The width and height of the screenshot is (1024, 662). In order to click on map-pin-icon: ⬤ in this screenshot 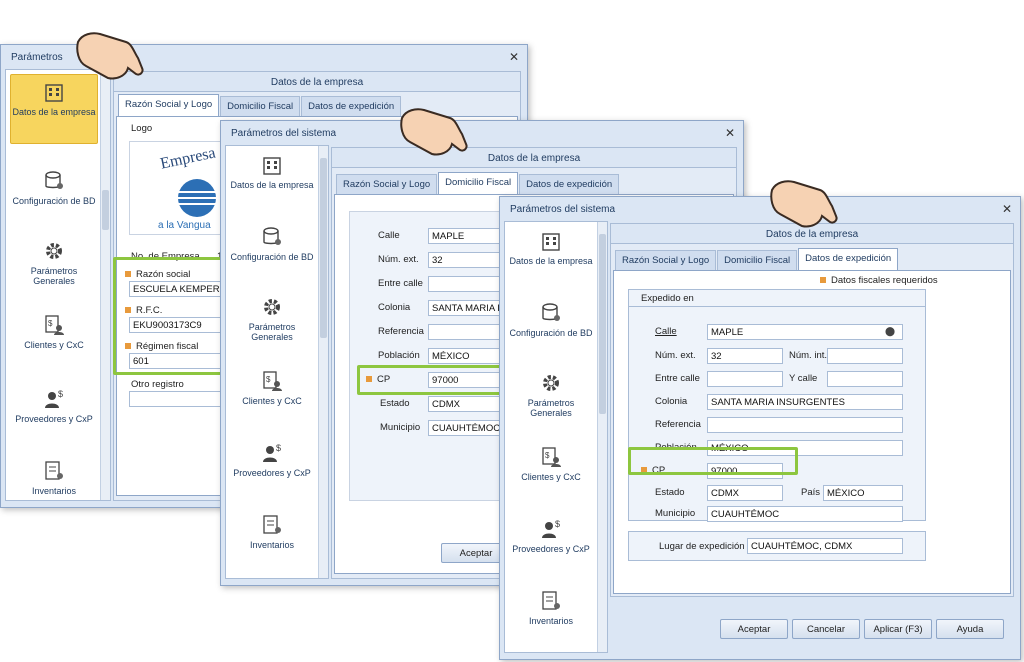, I will do `click(892, 332)`.